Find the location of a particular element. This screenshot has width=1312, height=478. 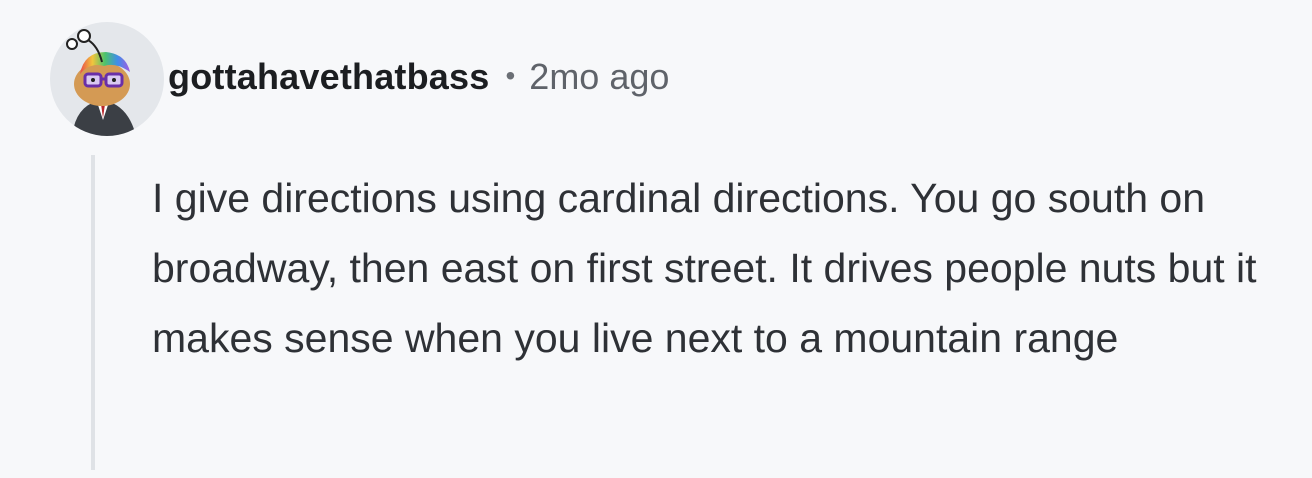

timestamp: 2mo ago is located at coordinates (599, 77).